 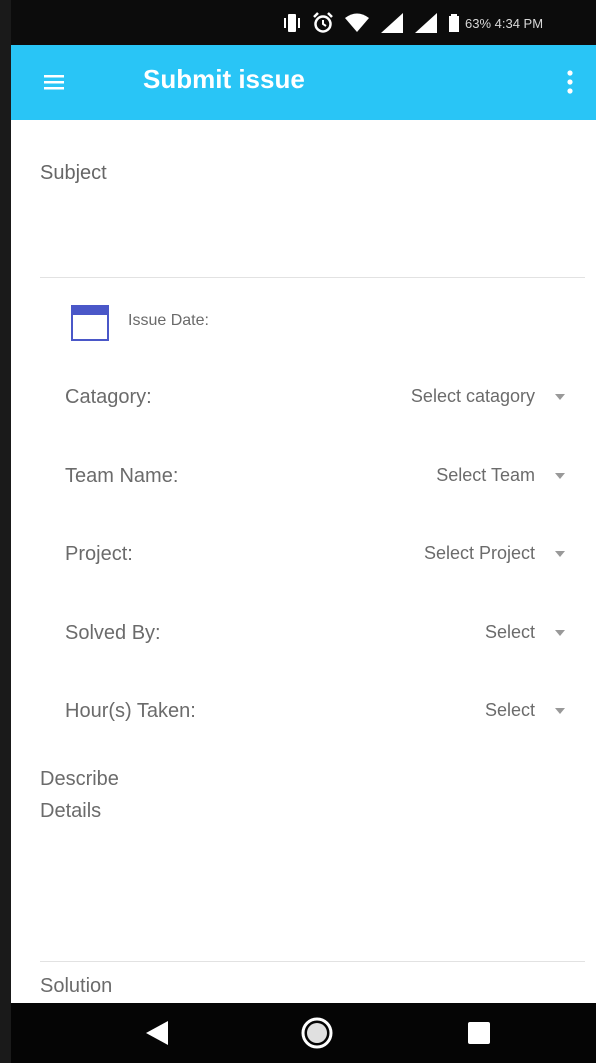 What do you see at coordinates (122, 476) in the screenshot?
I see `team-label: Team Name:` at bounding box center [122, 476].